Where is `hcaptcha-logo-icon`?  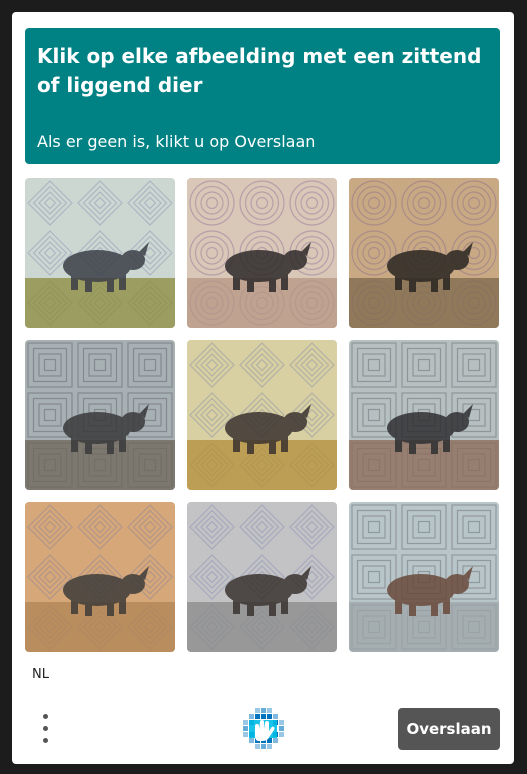 hcaptcha-logo-icon is located at coordinates (263, 728).